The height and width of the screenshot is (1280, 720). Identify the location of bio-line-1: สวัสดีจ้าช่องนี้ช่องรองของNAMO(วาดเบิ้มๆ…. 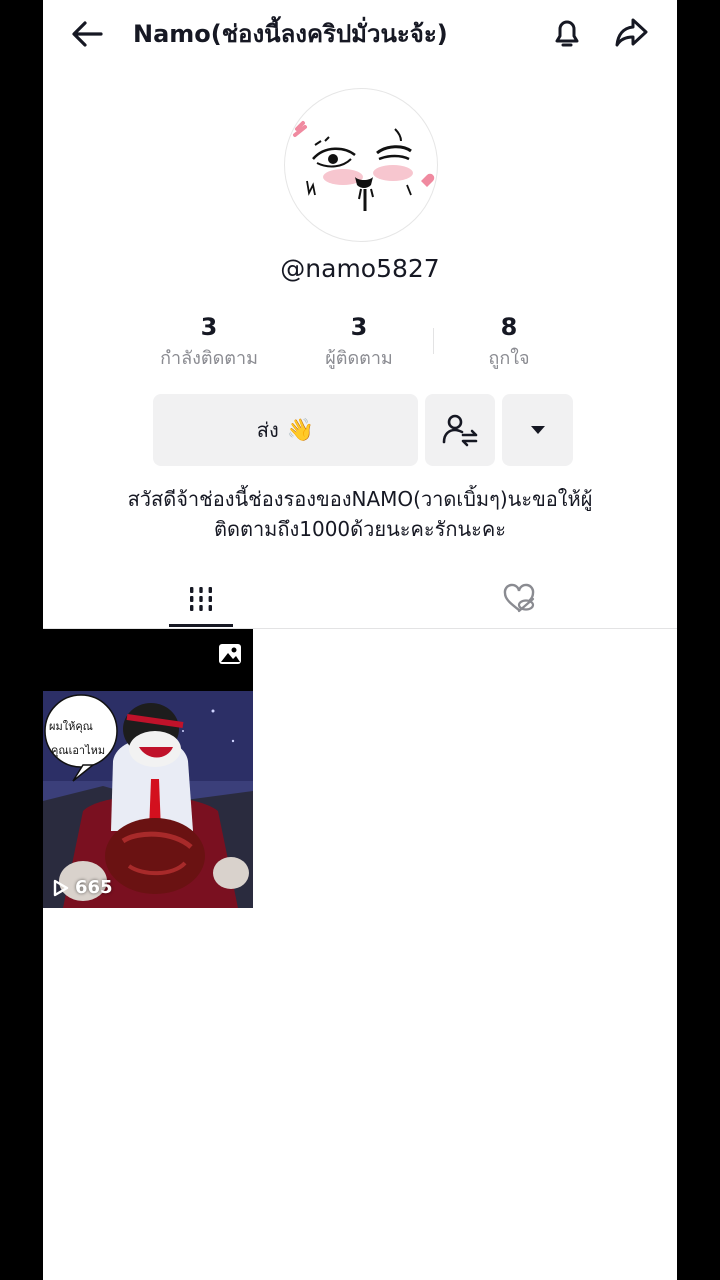
(360, 499).